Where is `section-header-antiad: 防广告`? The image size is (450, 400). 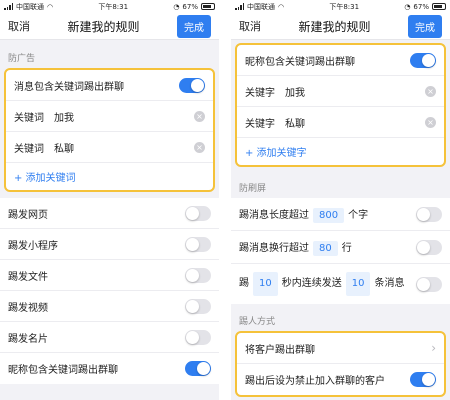 section-header-antiad: 防广告 is located at coordinates (22, 59).